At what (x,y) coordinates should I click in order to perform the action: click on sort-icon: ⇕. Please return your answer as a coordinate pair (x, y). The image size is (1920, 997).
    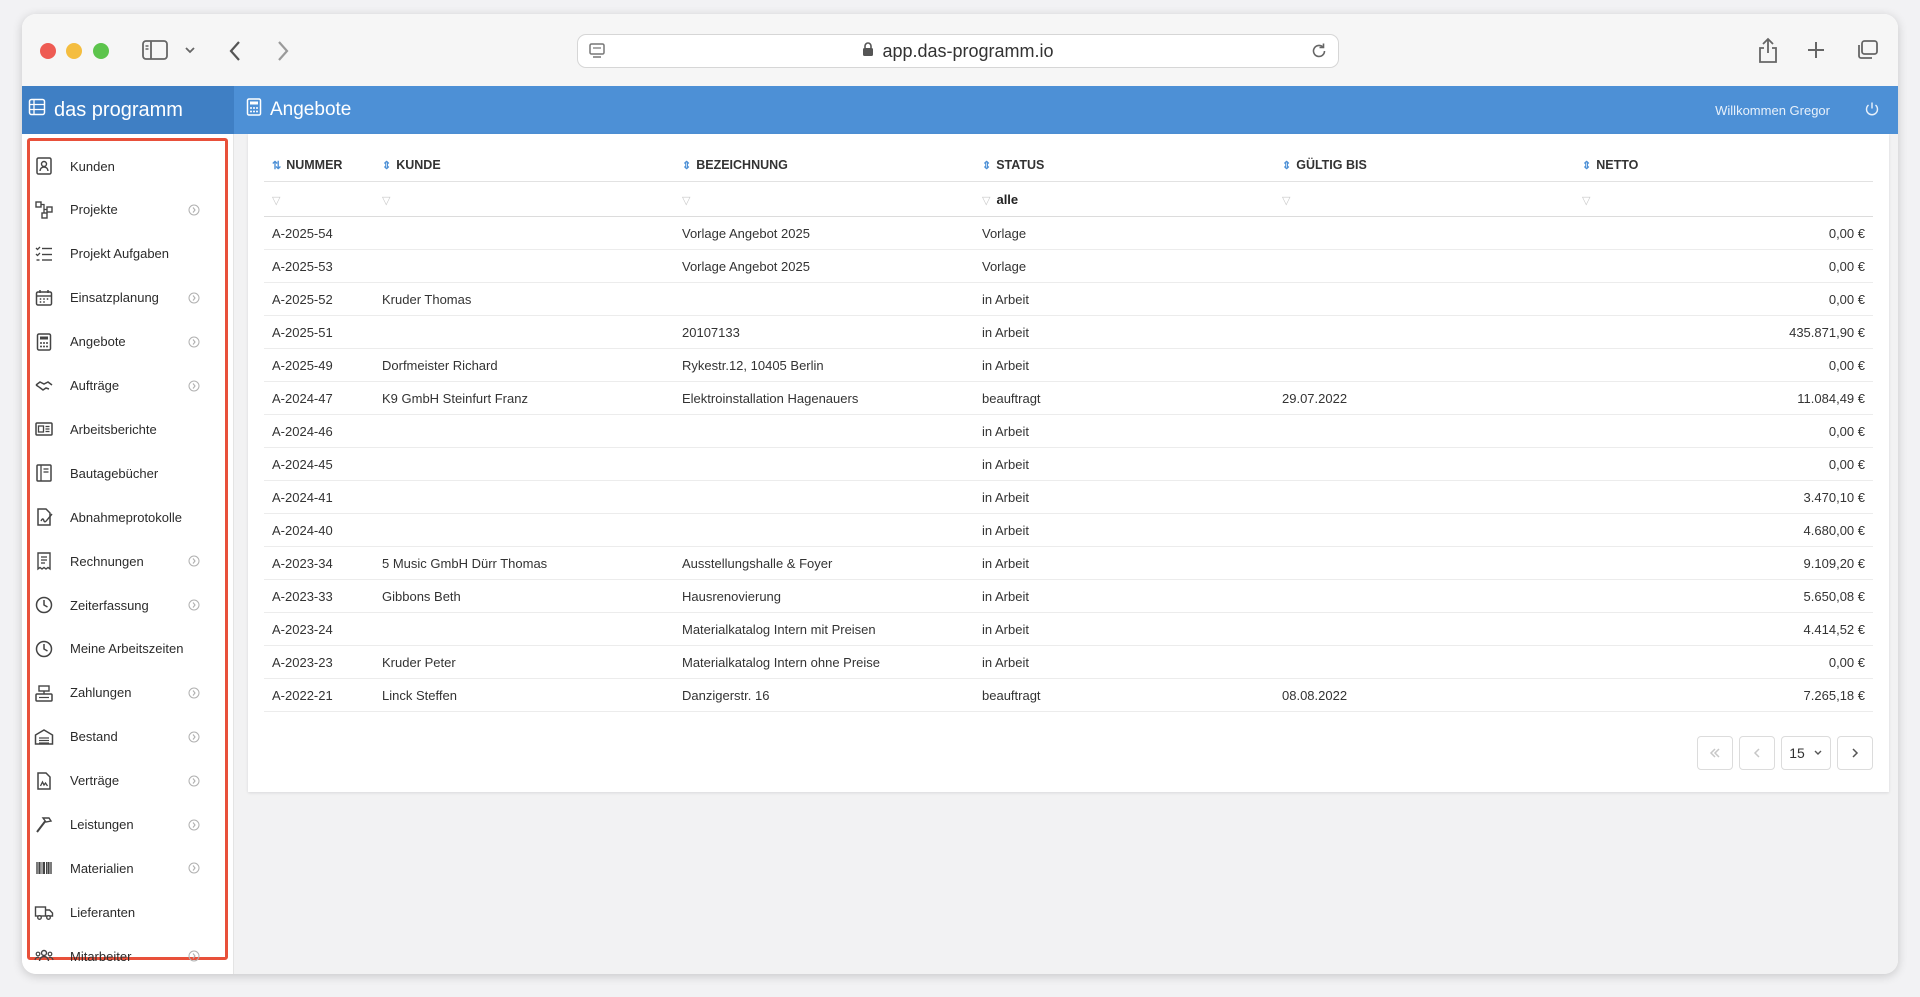
    Looking at the image, I should click on (1587, 165).